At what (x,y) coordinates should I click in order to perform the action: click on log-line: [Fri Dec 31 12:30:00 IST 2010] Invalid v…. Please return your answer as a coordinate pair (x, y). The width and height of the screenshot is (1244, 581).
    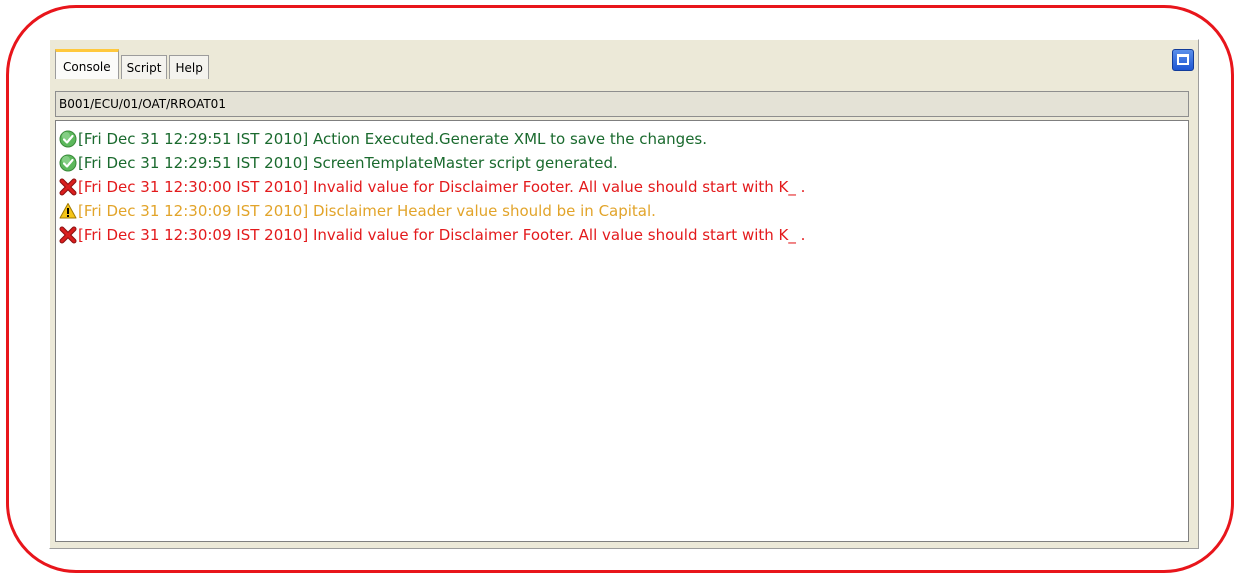
    Looking at the image, I should click on (622, 187).